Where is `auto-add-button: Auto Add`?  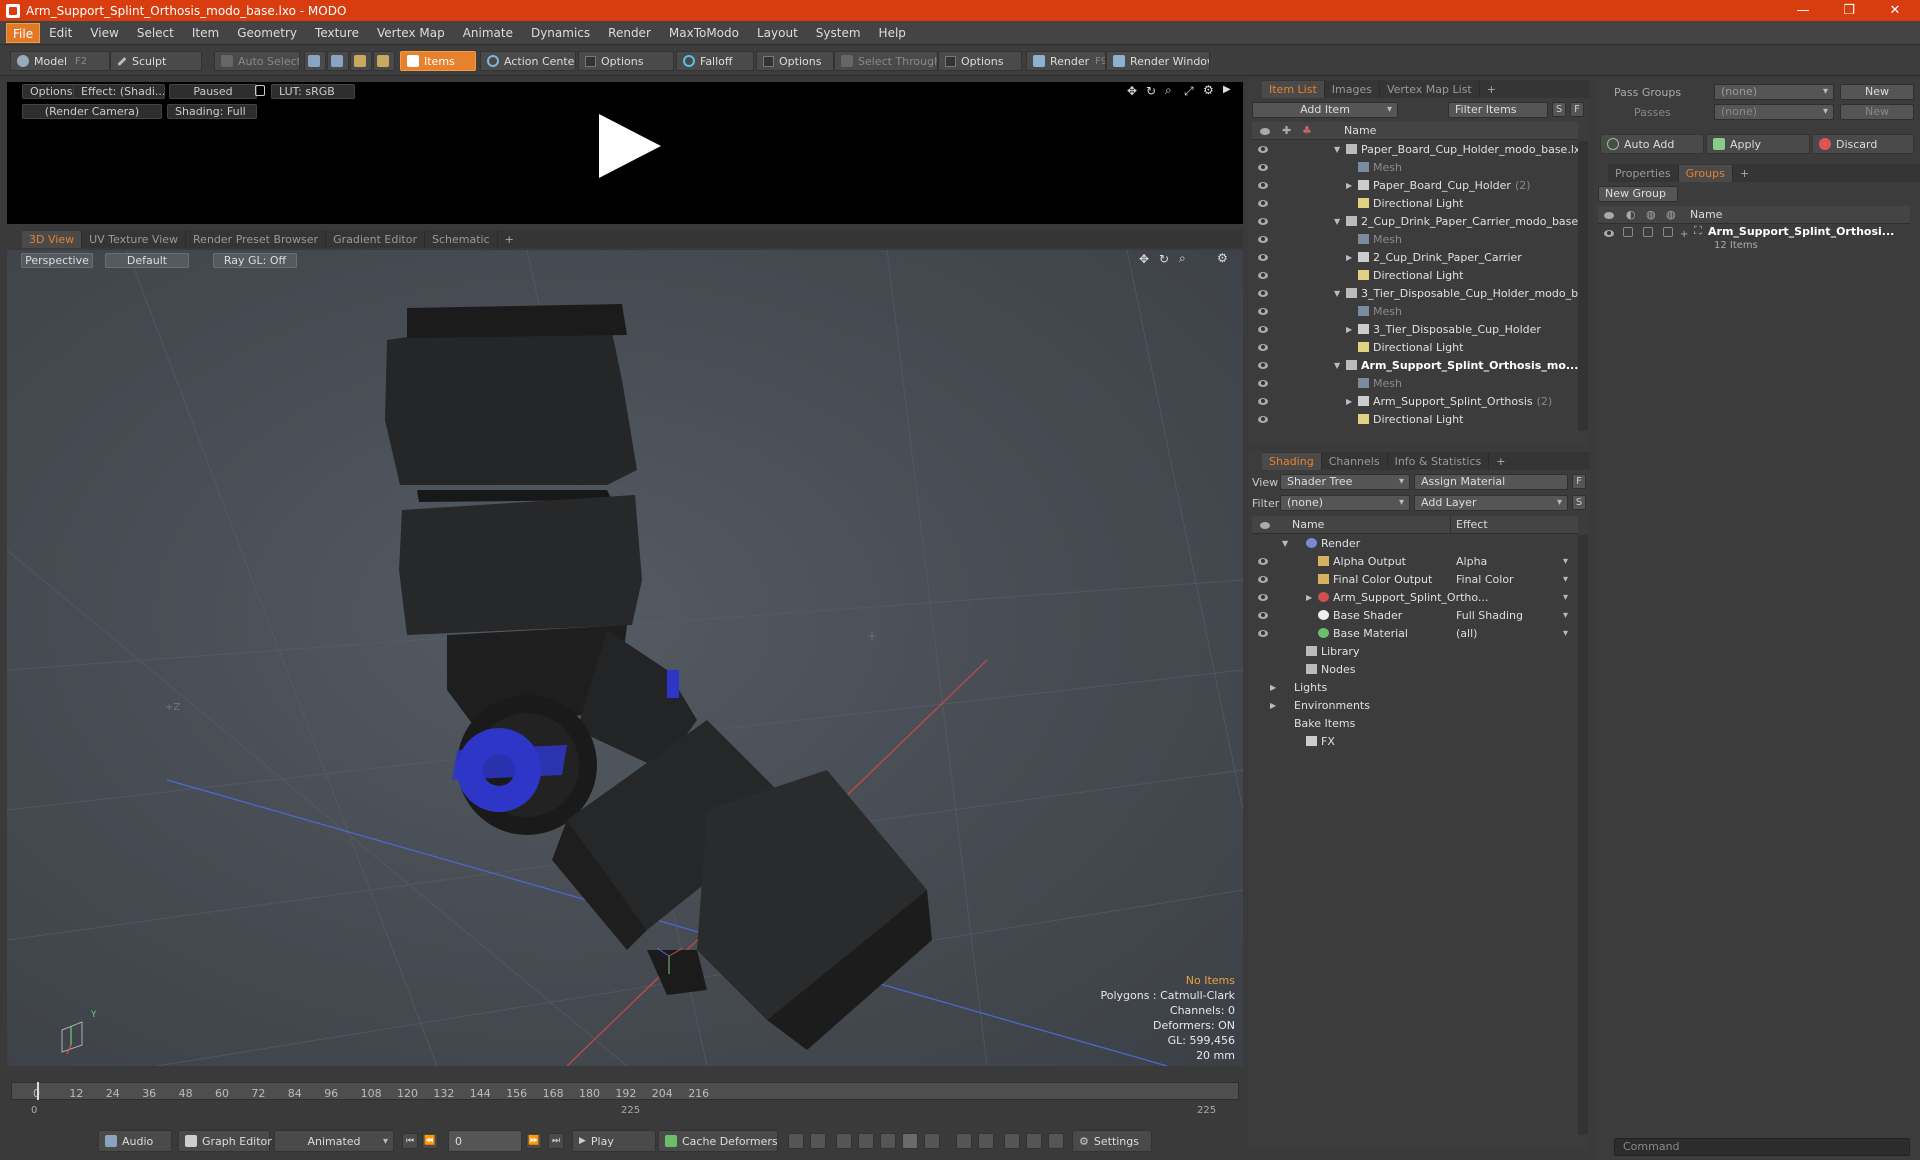
auto-add-button: Auto Add is located at coordinates (1652, 144).